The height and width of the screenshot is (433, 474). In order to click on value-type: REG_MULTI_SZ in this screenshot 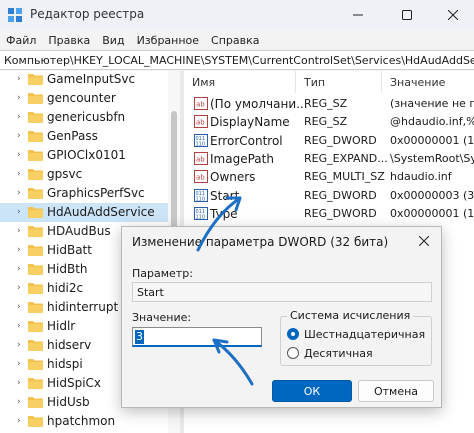, I will do `click(344, 177)`.